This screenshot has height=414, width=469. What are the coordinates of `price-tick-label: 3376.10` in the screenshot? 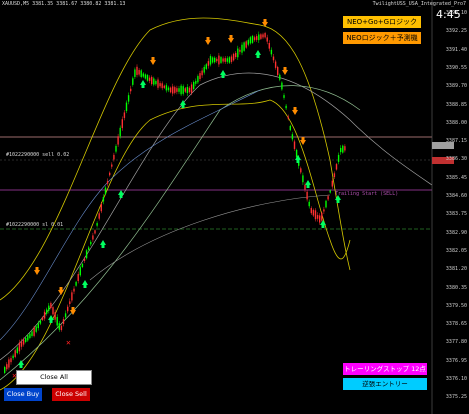 It's located at (456, 379).